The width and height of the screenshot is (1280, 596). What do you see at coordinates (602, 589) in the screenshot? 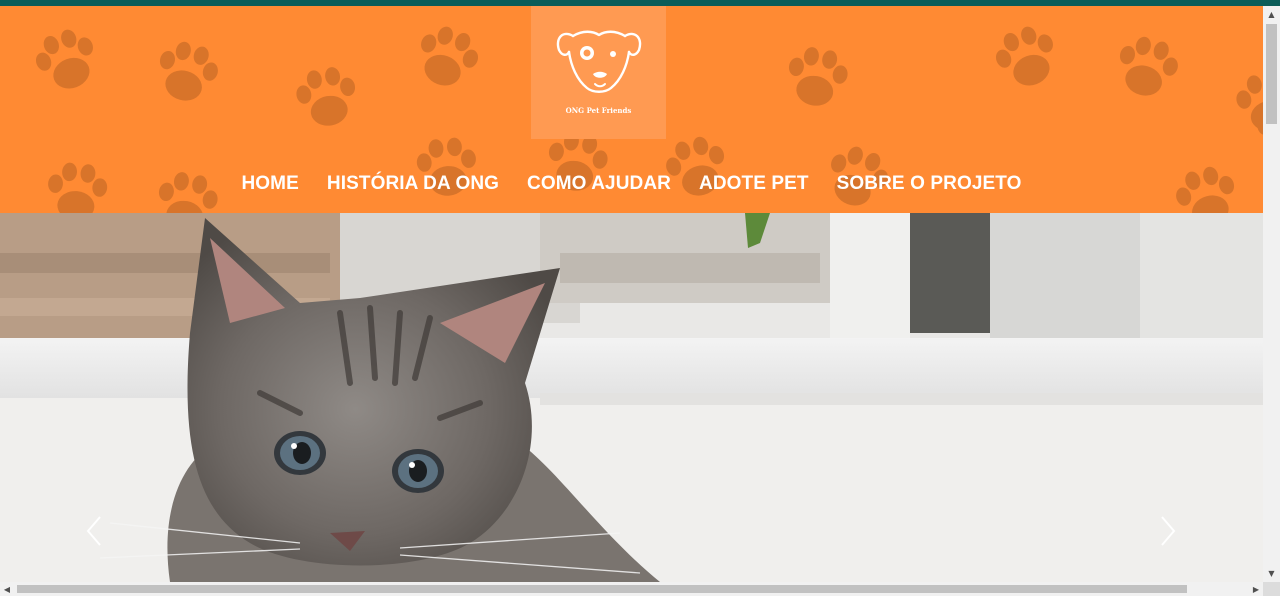
I see `horizontal-scroll-thumb` at bounding box center [602, 589].